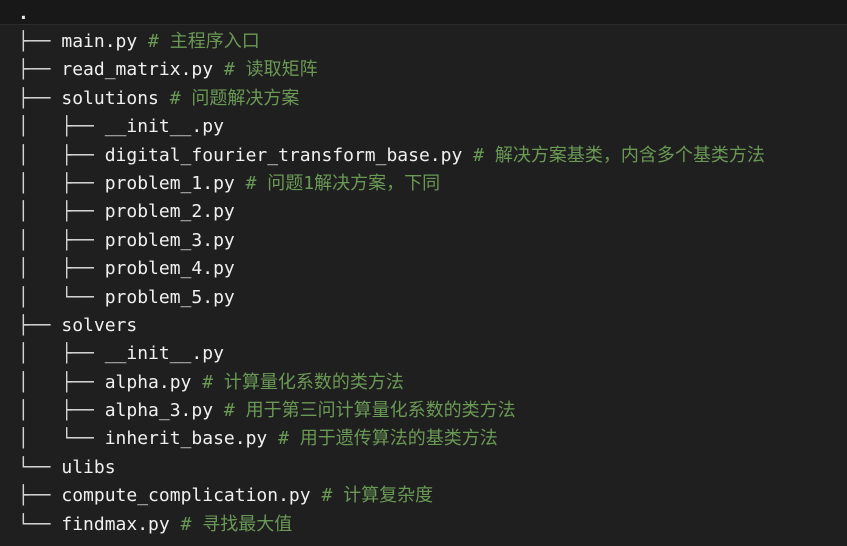 This screenshot has width=847, height=546. I want to click on file-comment: # 问题解决方案, so click(229, 98).